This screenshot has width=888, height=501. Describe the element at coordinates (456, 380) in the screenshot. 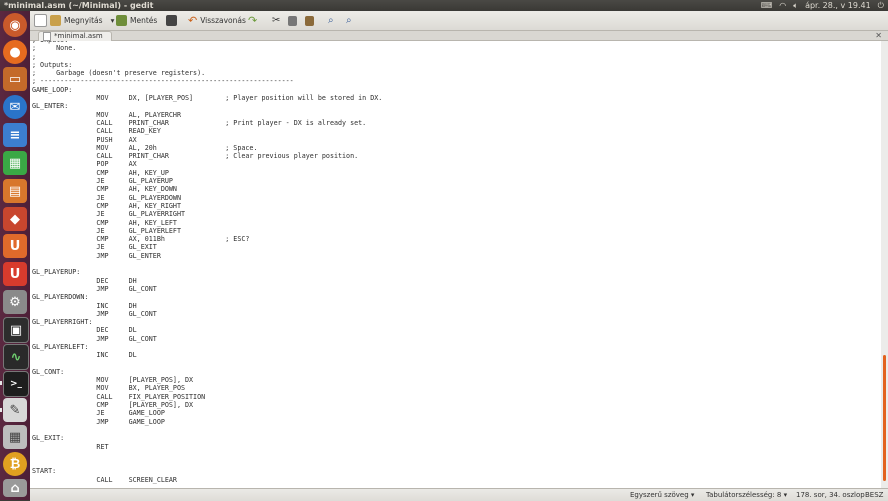

I see `code-line: MOV [PLAYER_POS], DX` at that location.